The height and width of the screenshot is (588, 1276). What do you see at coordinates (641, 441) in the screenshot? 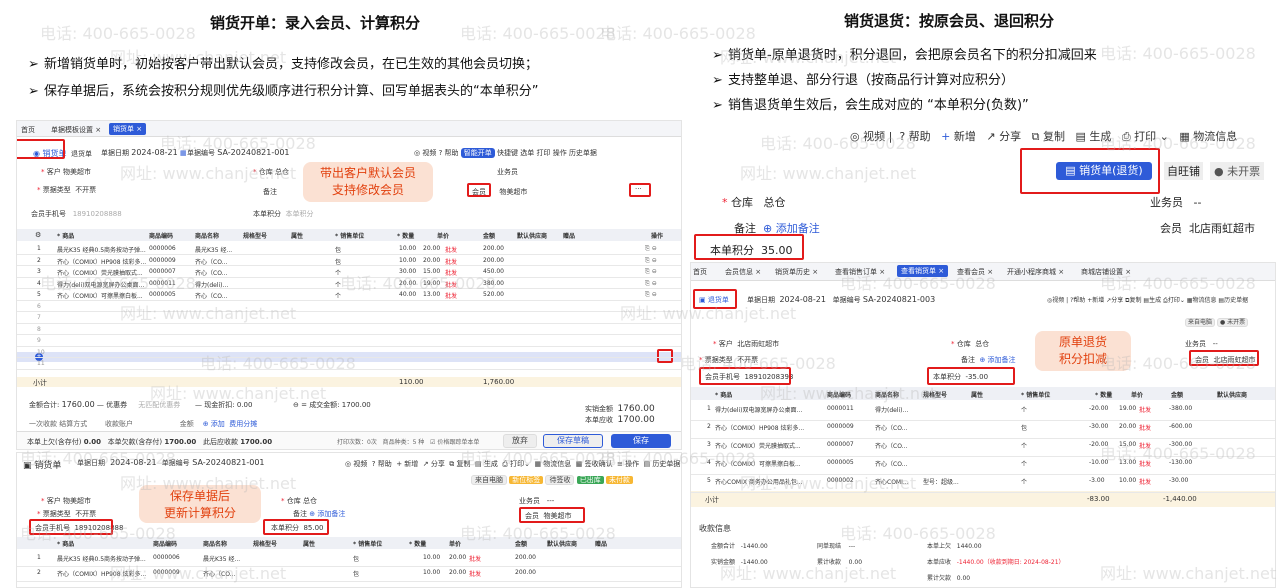
I see `save-button: 保存` at bounding box center [641, 441].